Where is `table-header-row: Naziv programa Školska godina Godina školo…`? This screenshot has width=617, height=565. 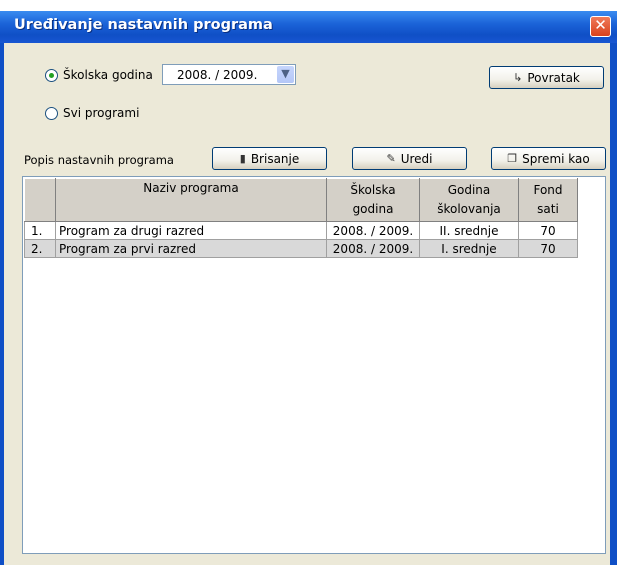 table-header-row: Naziv programa Školska godina Godina školo… is located at coordinates (301, 200).